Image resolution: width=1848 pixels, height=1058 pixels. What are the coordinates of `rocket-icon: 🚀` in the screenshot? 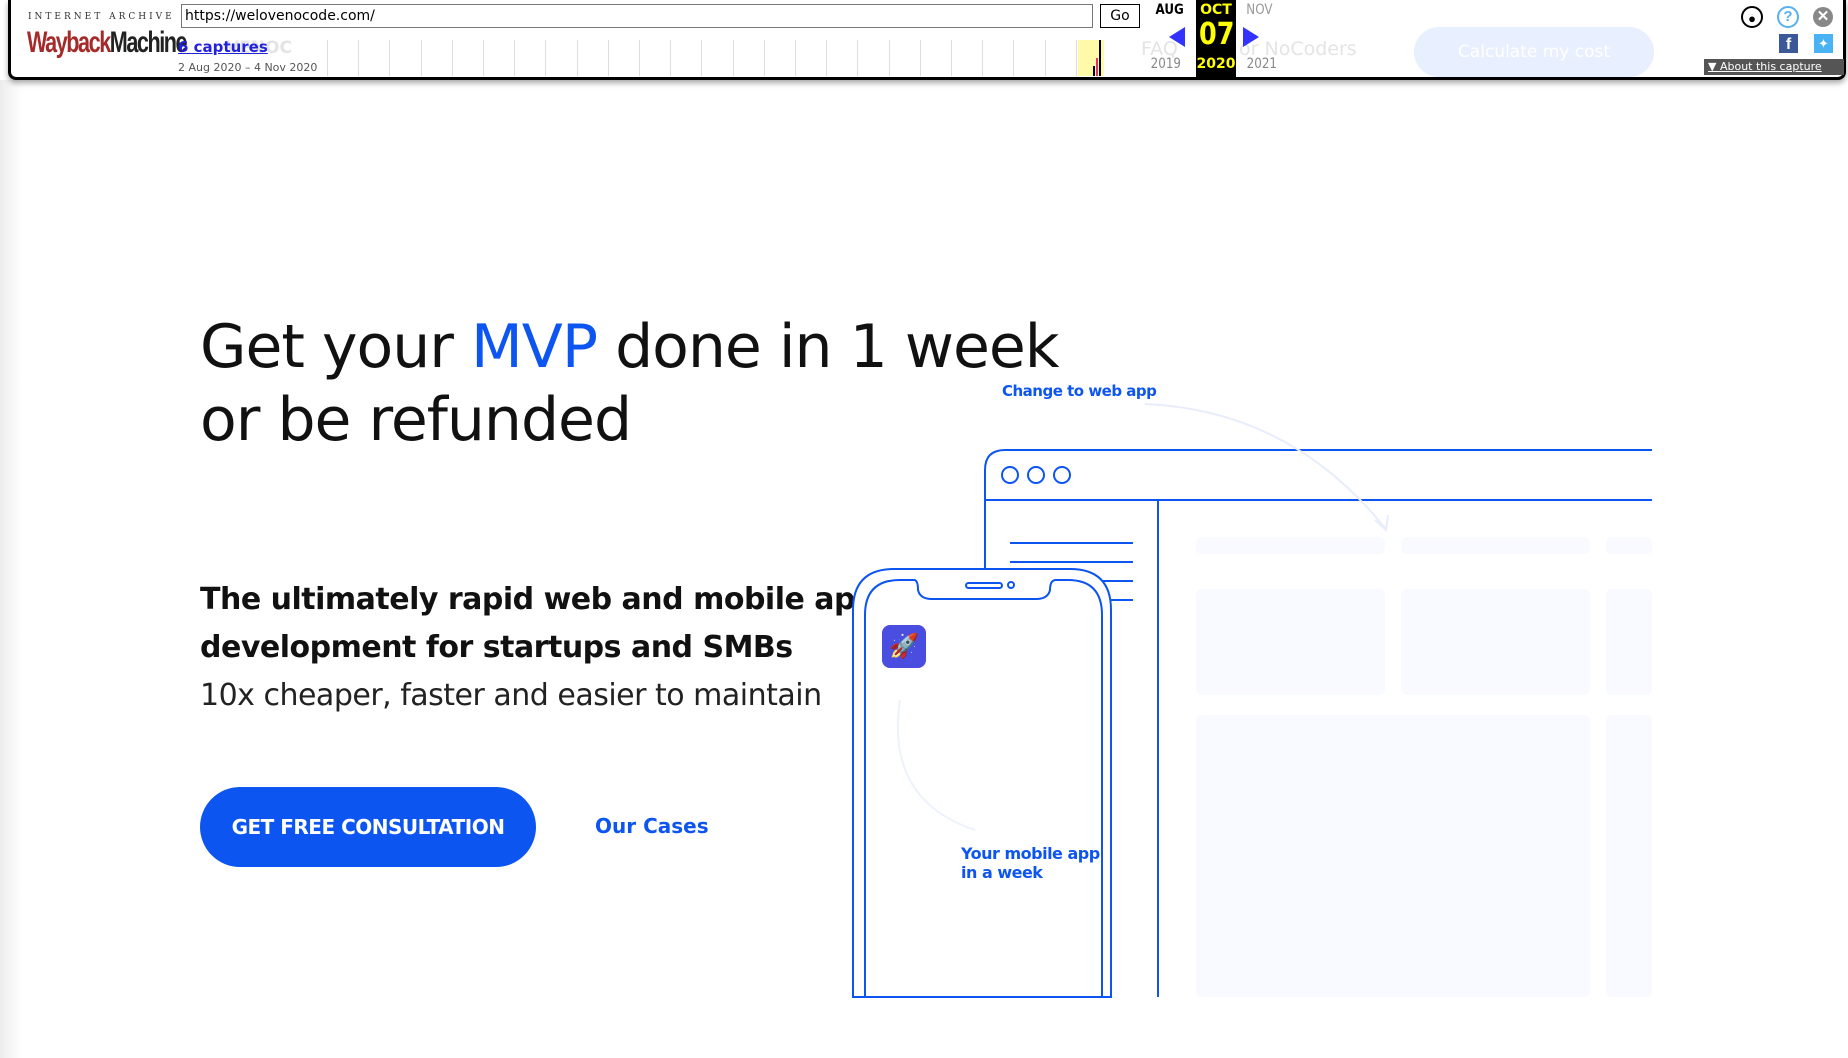 It's located at (904, 646).